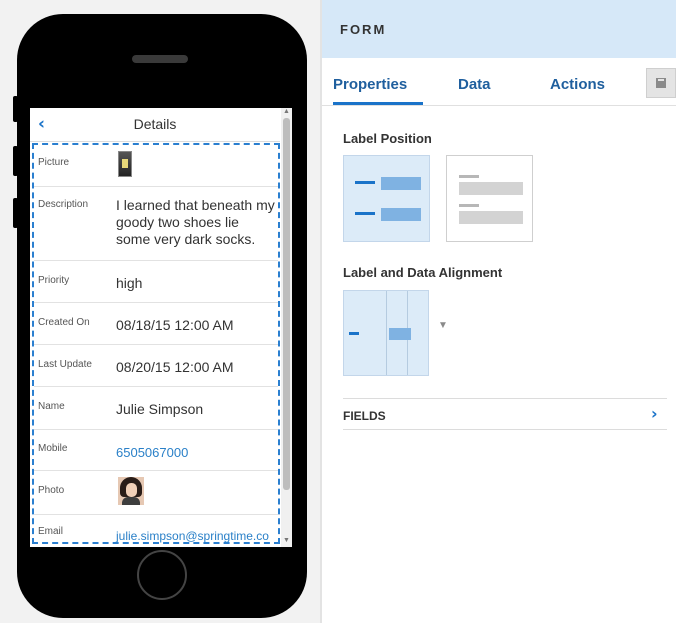 The height and width of the screenshot is (623, 676). I want to click on fields-divider-bottom, so click(505, 429).